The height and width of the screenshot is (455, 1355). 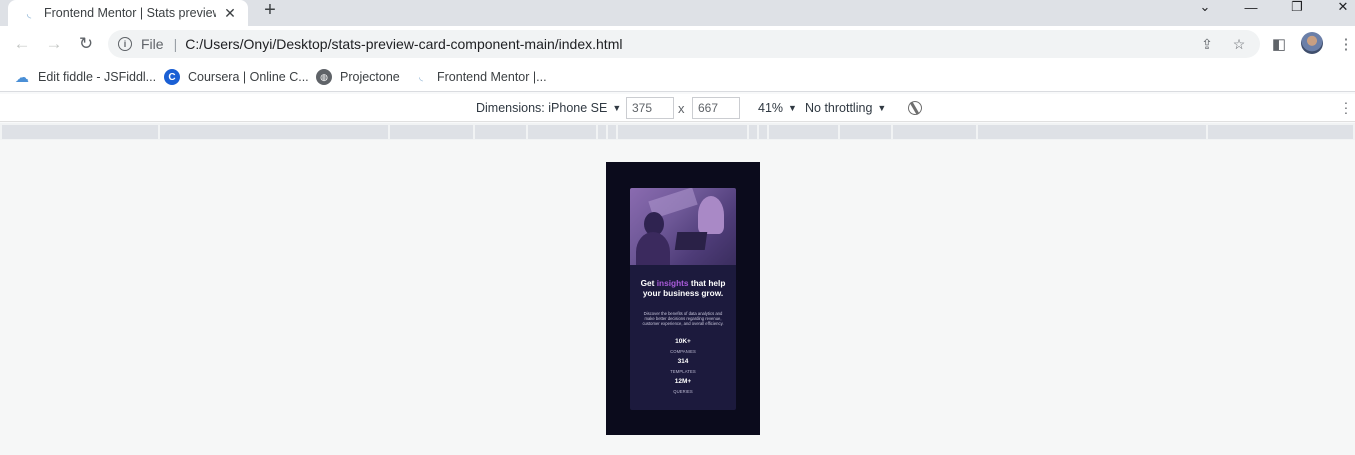 I want to click on share-icon: ⇪, so click(x=1207, y=44).